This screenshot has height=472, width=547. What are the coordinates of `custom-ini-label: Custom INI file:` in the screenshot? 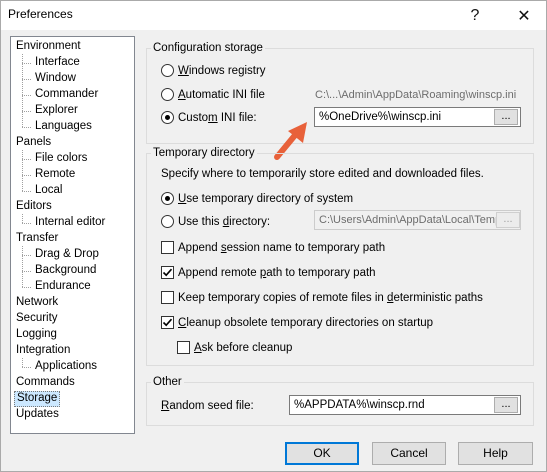 It's located at (217, 118).